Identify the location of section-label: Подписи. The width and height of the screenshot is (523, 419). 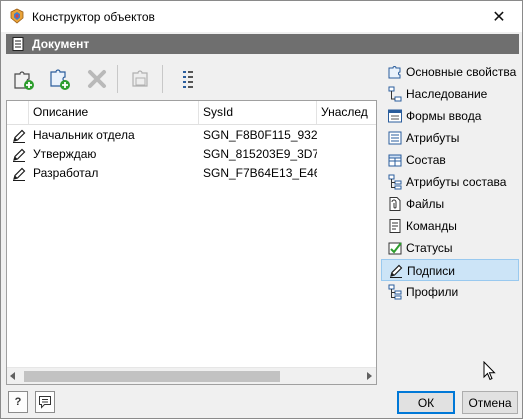
(431, 271).